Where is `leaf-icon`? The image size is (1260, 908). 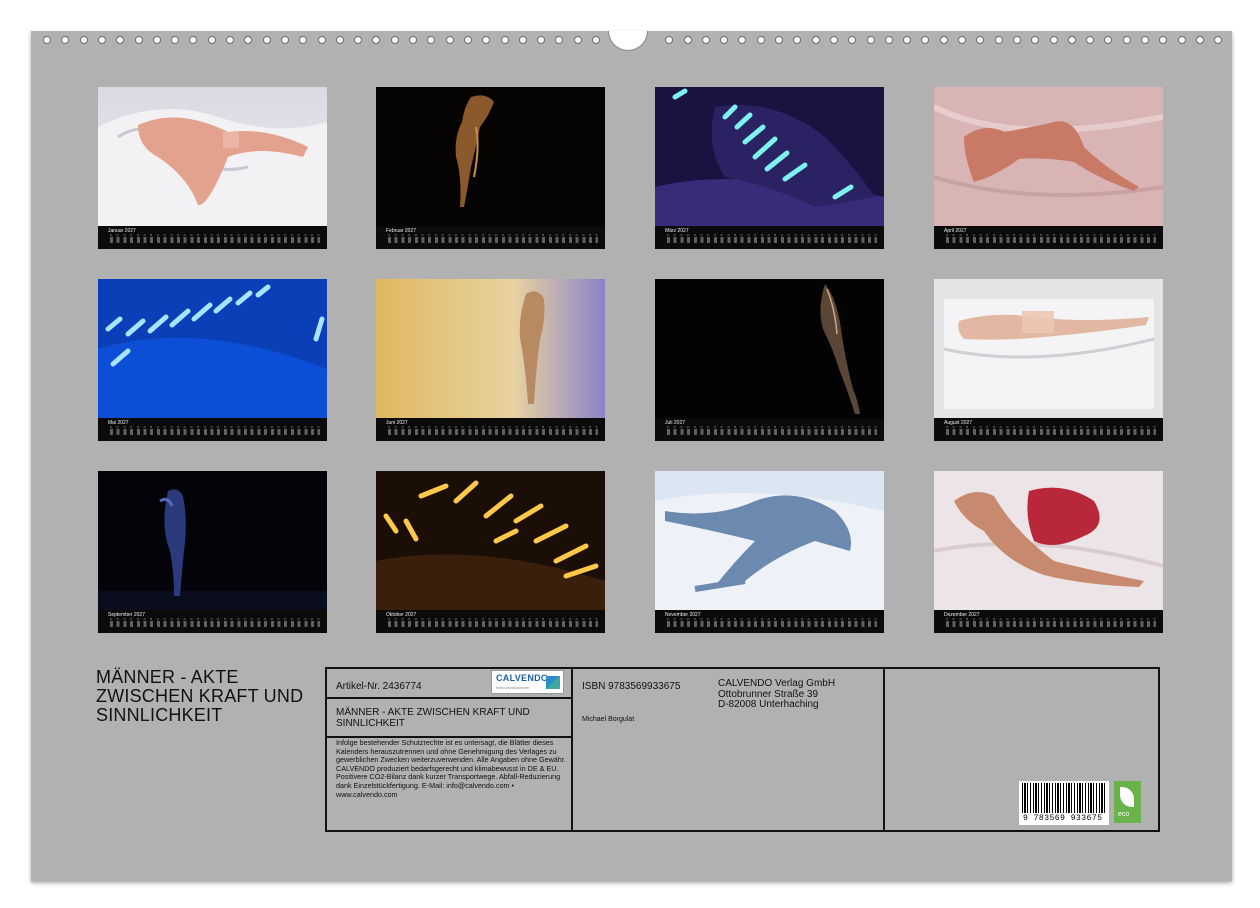 leaf-icon is located at coordinates (1127, 797).